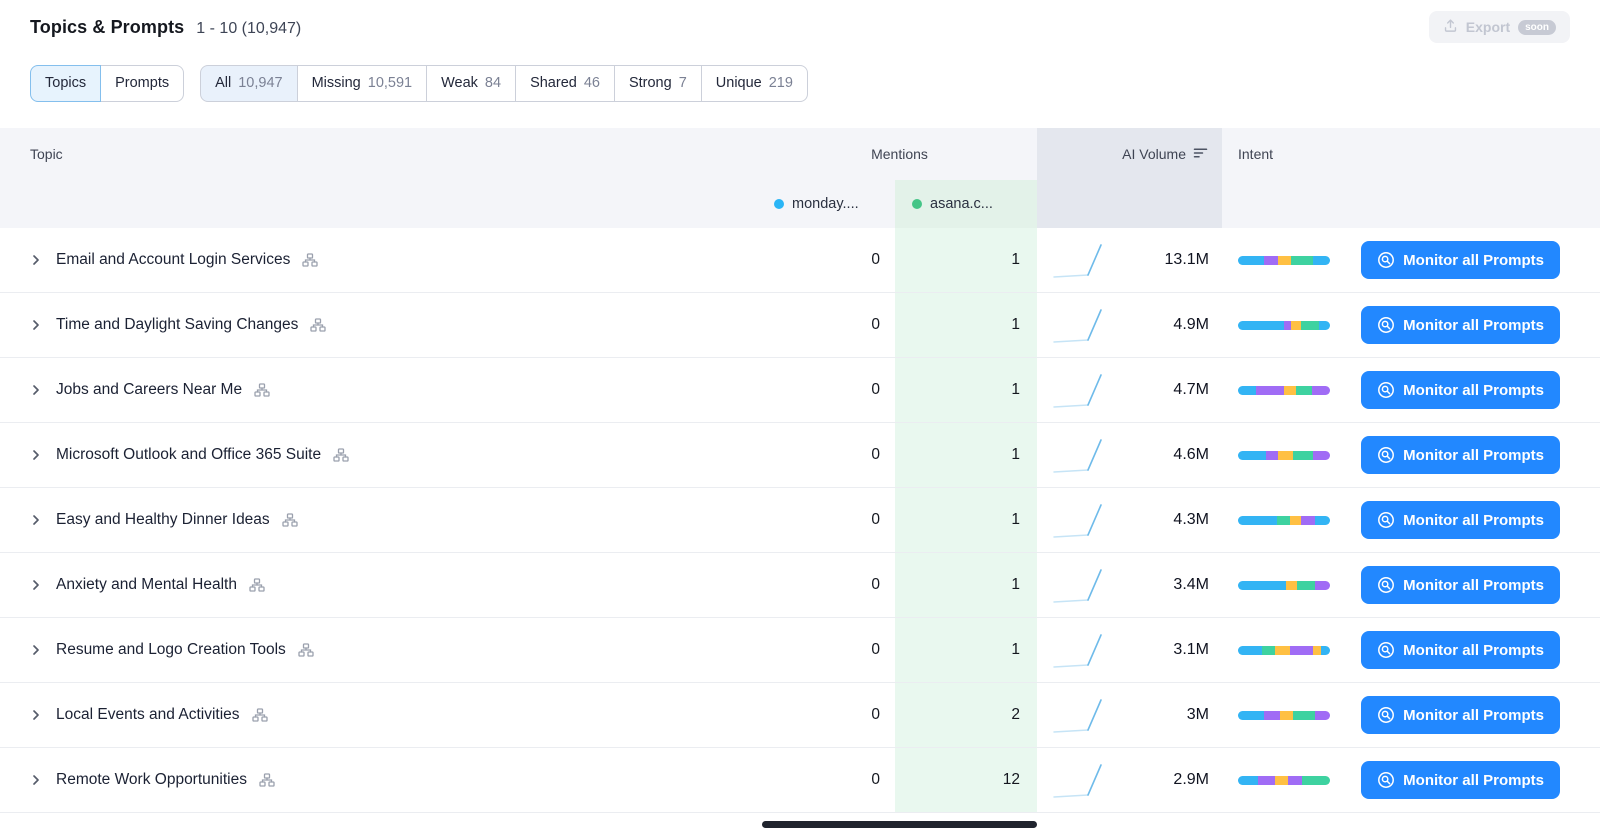 Image resolution: width=1600 pixels, height=830 pixels. What do you see at coordinates (1499, 27) in the screenshot?
I see `export-button: Export soon` at bounding box center [1499, 27].